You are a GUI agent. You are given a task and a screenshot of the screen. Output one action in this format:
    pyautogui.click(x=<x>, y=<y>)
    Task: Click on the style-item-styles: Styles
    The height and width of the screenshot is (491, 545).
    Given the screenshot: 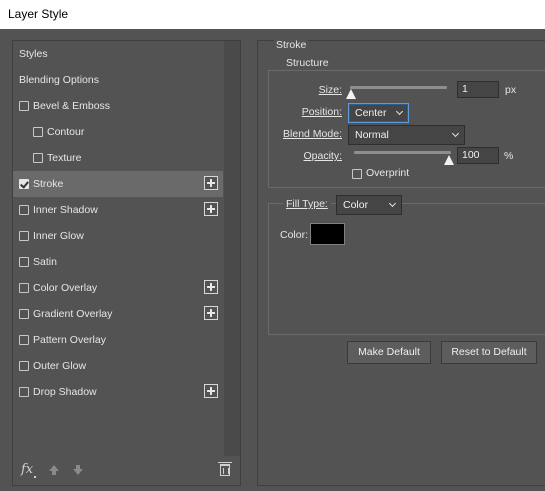 What is the action you would take?
    pyautogui.click(x=118, y=54)
    